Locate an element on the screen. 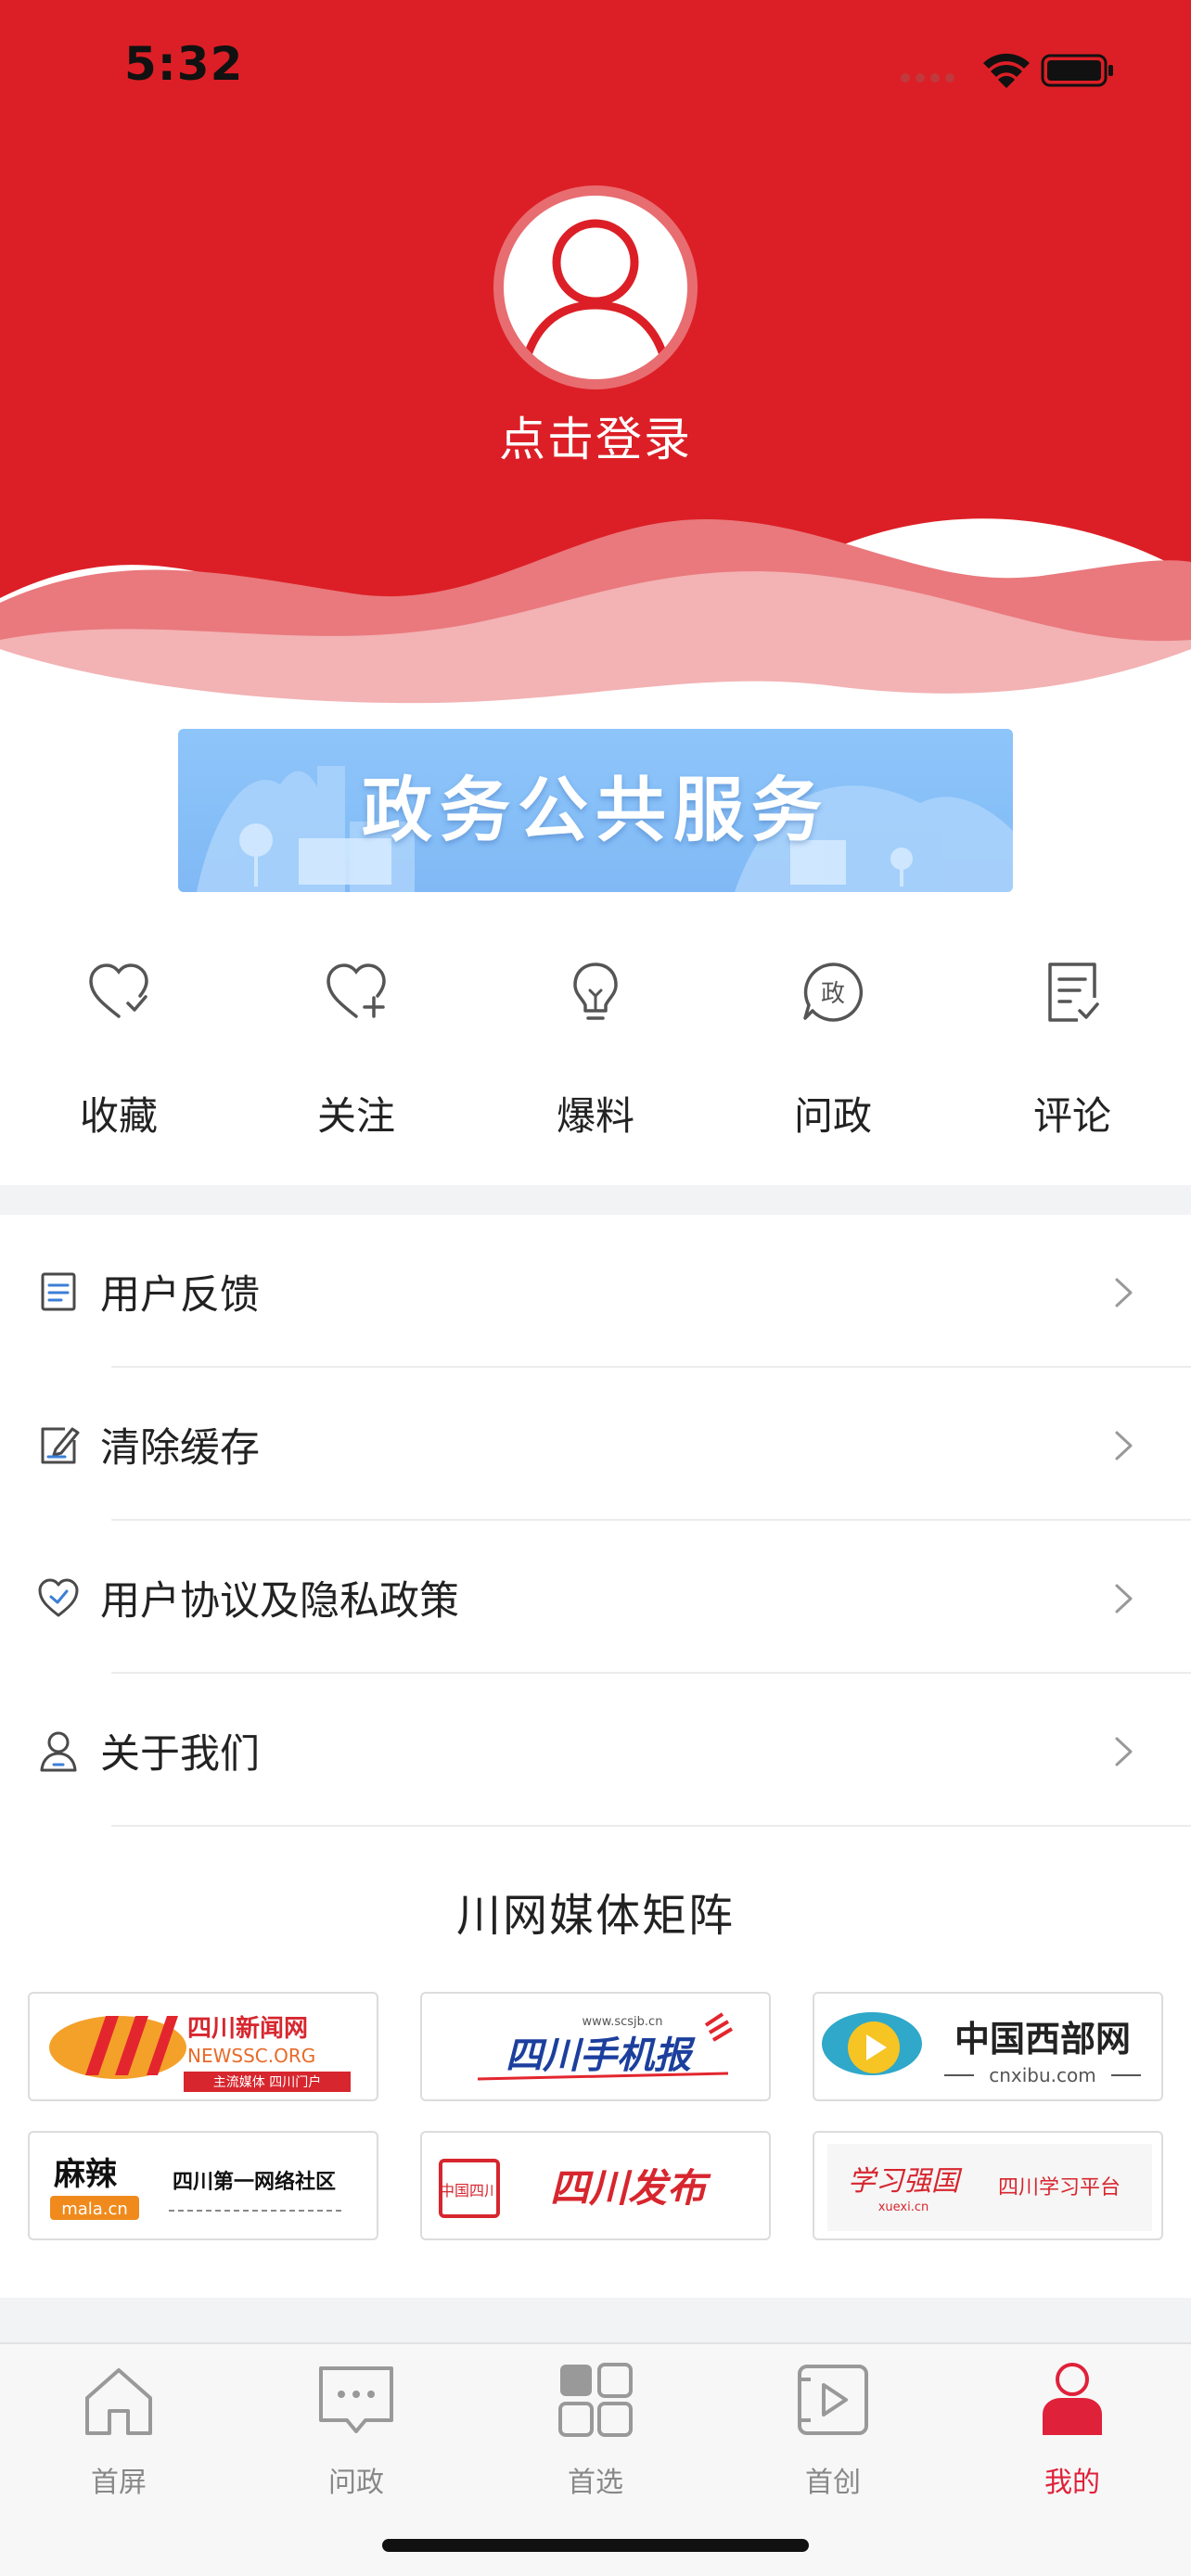 Image resolution: width=1191 pixels, height=2576 pixels. svg-text: xuexi.cn is located at coordinates (903, 2207).